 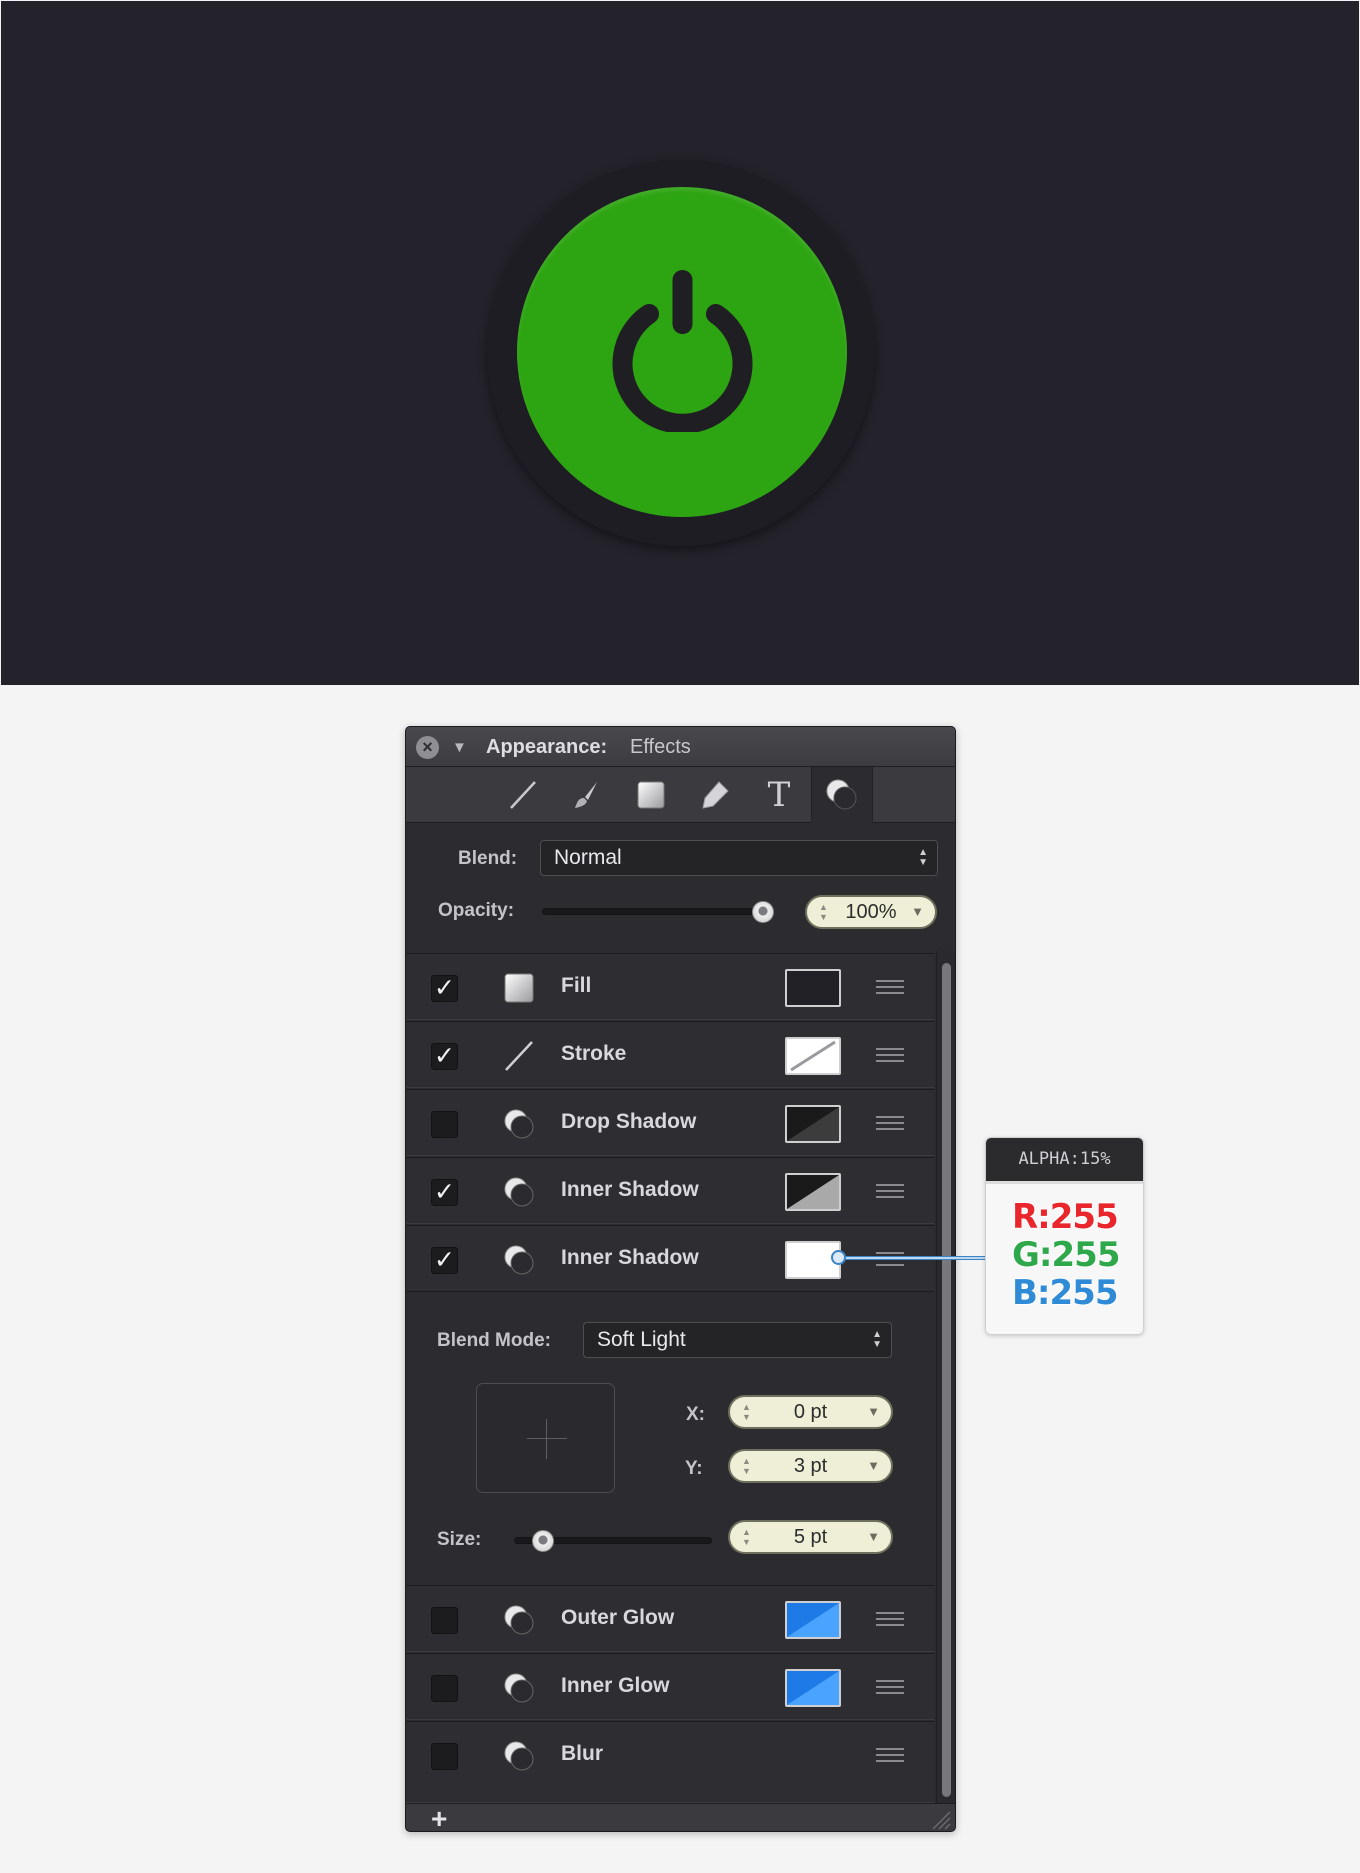 What do you see at coordinates (547, 747) in the screenshot?
I see `panel-title: Appearance:` at bounding box center [547, 747].